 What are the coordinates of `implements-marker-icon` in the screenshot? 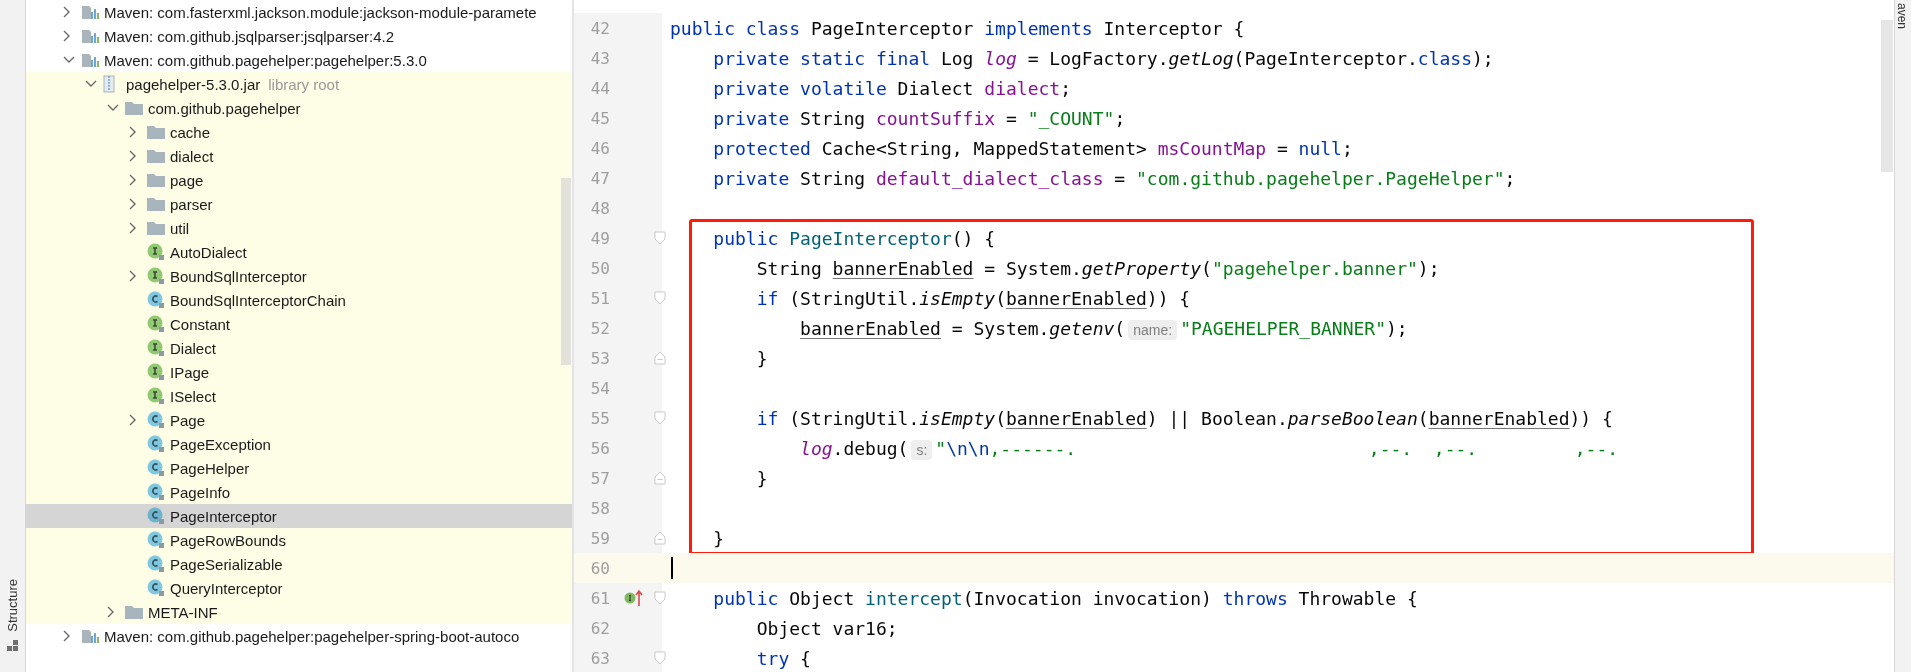 It's located at (634, 598).